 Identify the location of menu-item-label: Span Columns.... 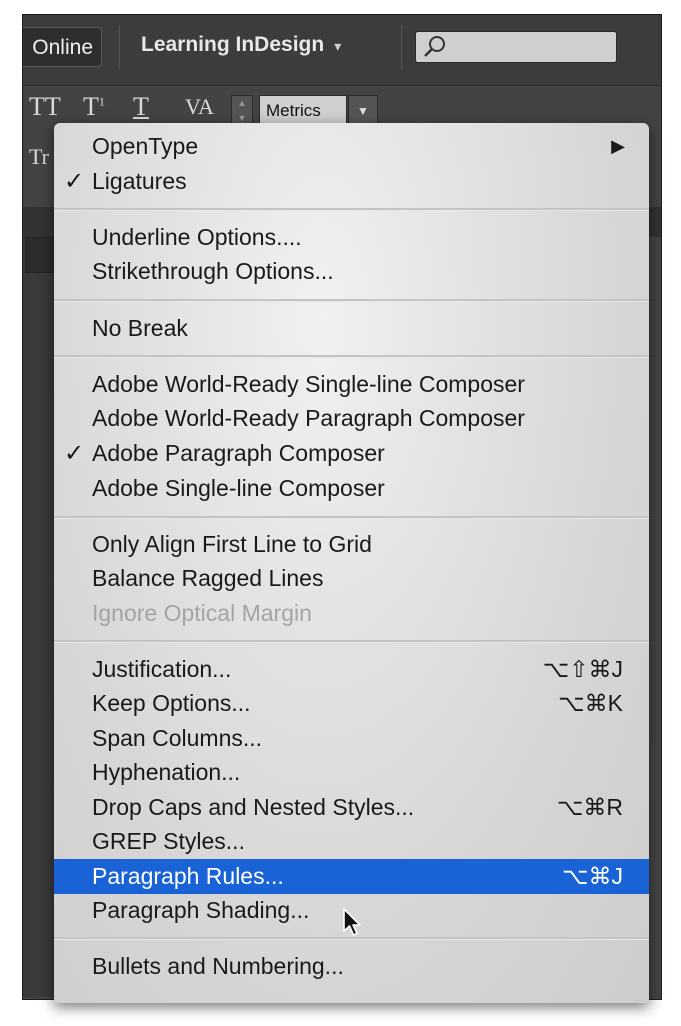
(177, 738).